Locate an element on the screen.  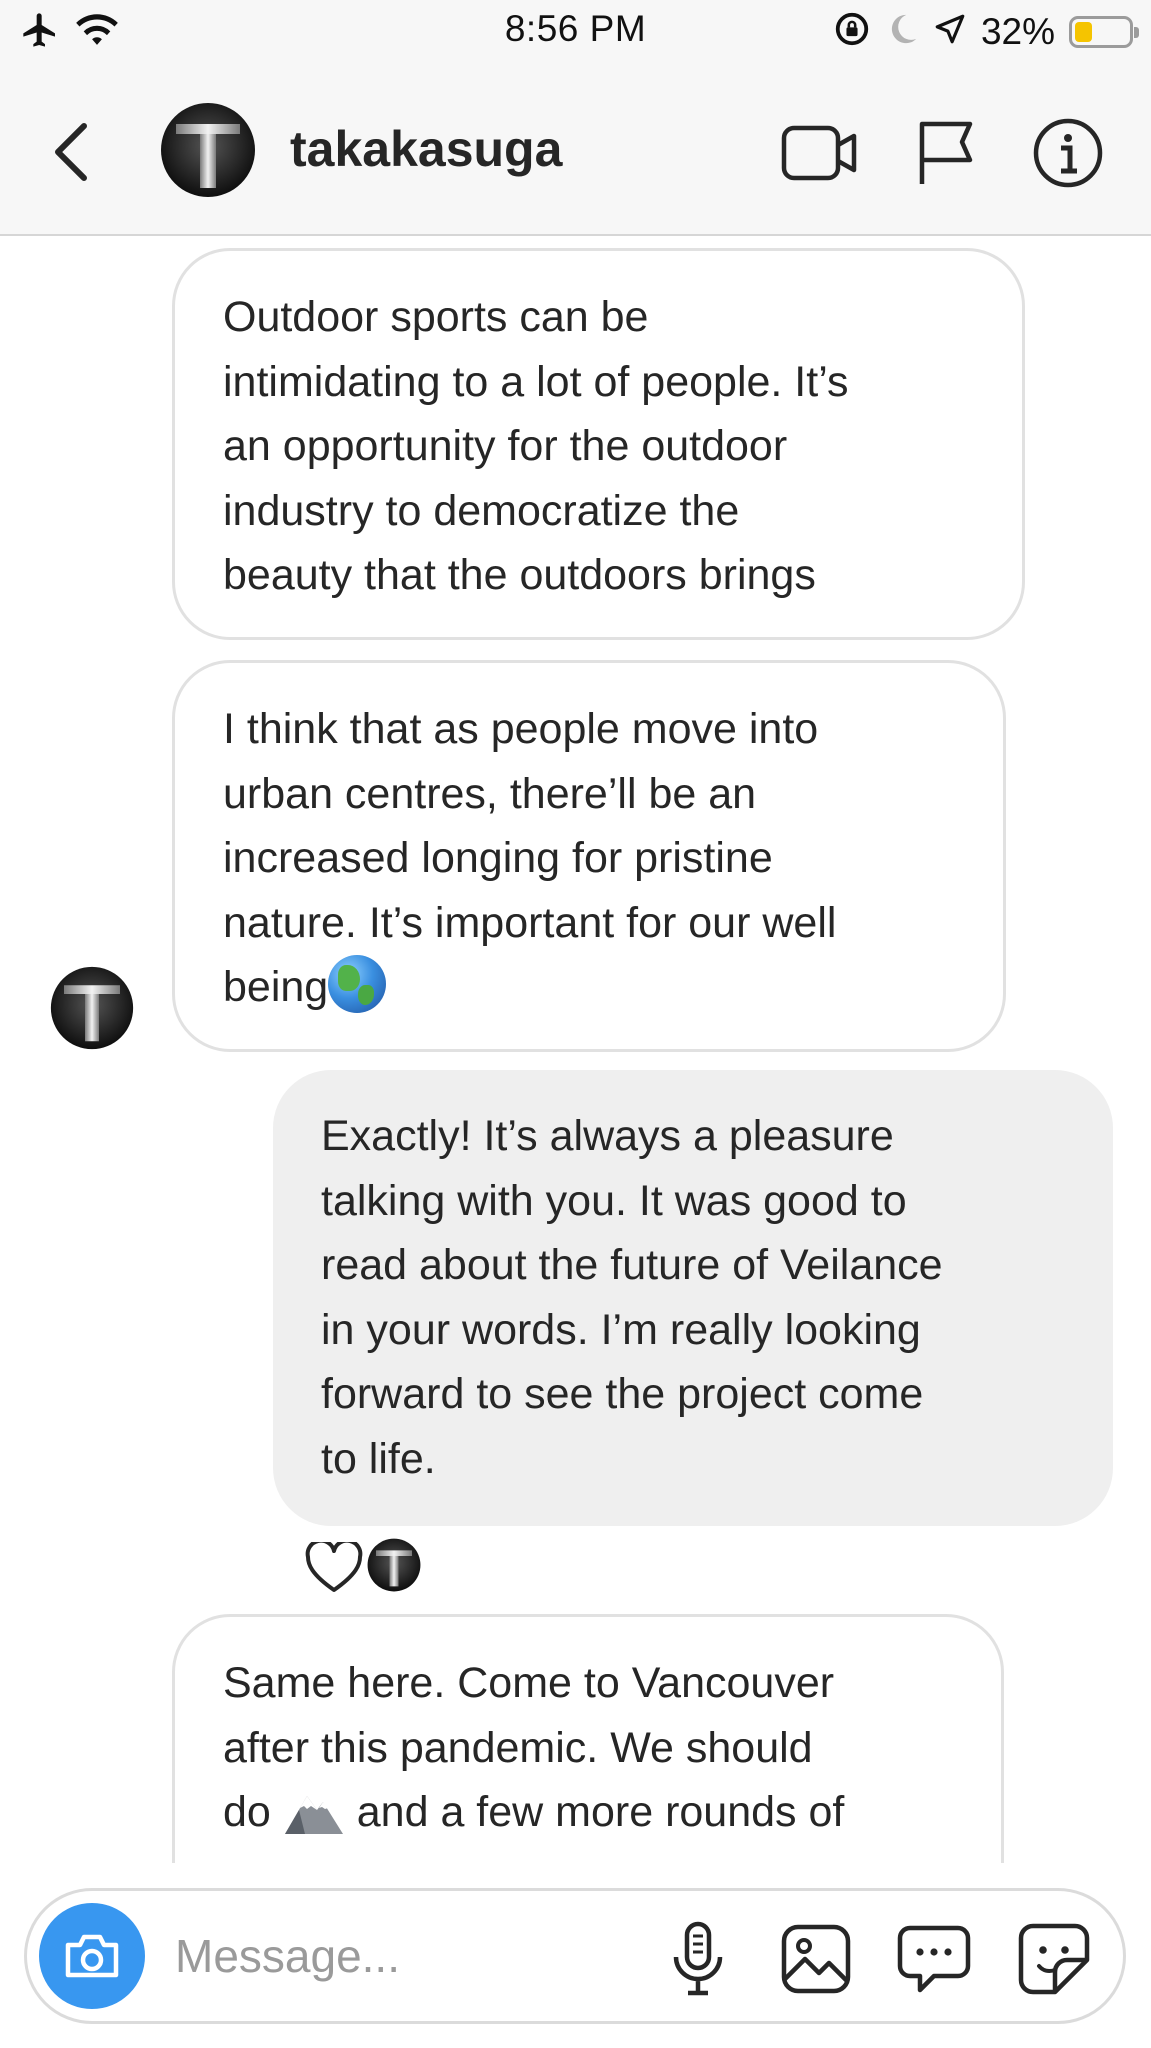
video-call-icon is located at coordinates (819, 153).